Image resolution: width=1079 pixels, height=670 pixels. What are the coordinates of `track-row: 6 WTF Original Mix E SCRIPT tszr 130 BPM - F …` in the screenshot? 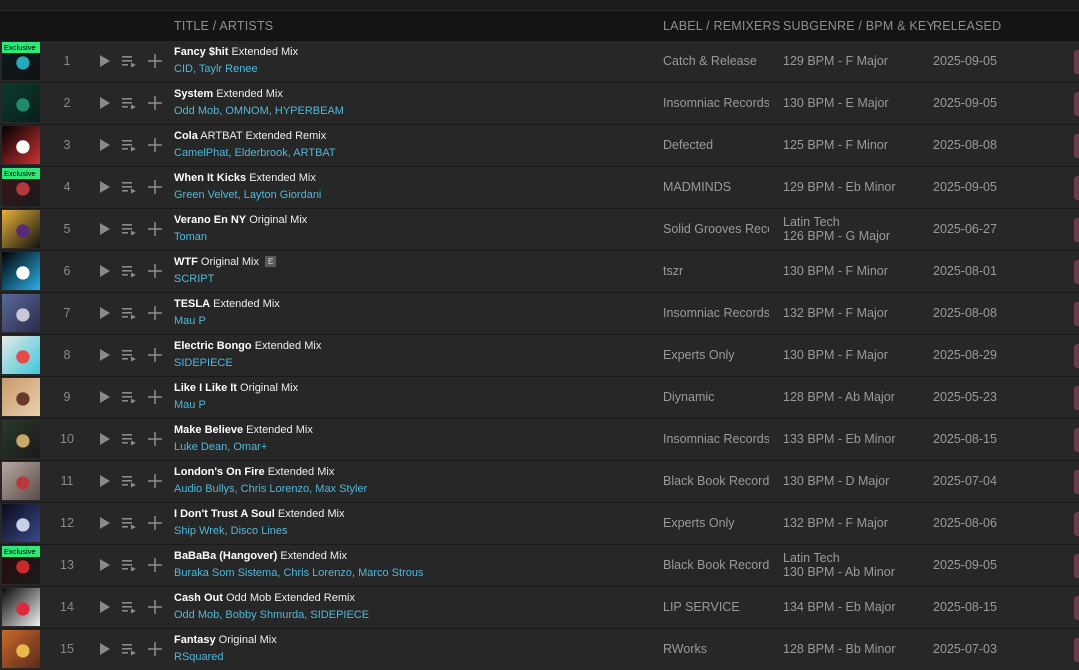 It's located at (539, 272).